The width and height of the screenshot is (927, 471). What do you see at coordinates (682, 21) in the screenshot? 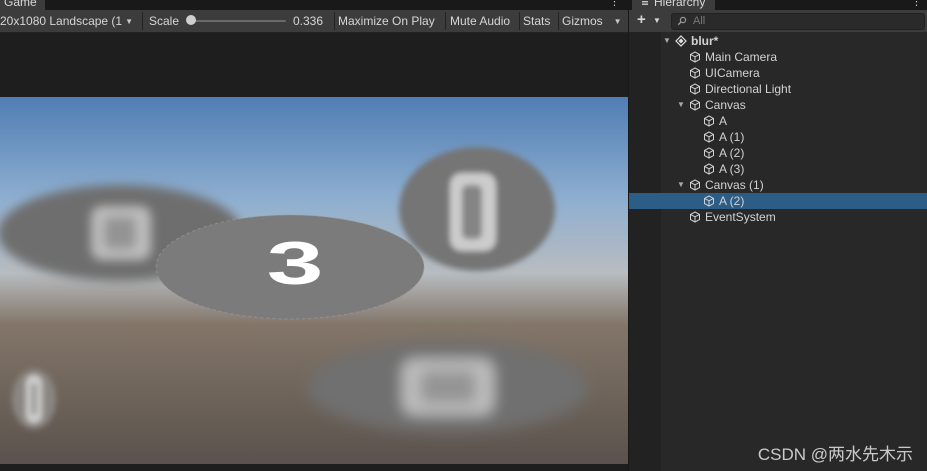
I see `search-icon` at bounding box center [682, 21].